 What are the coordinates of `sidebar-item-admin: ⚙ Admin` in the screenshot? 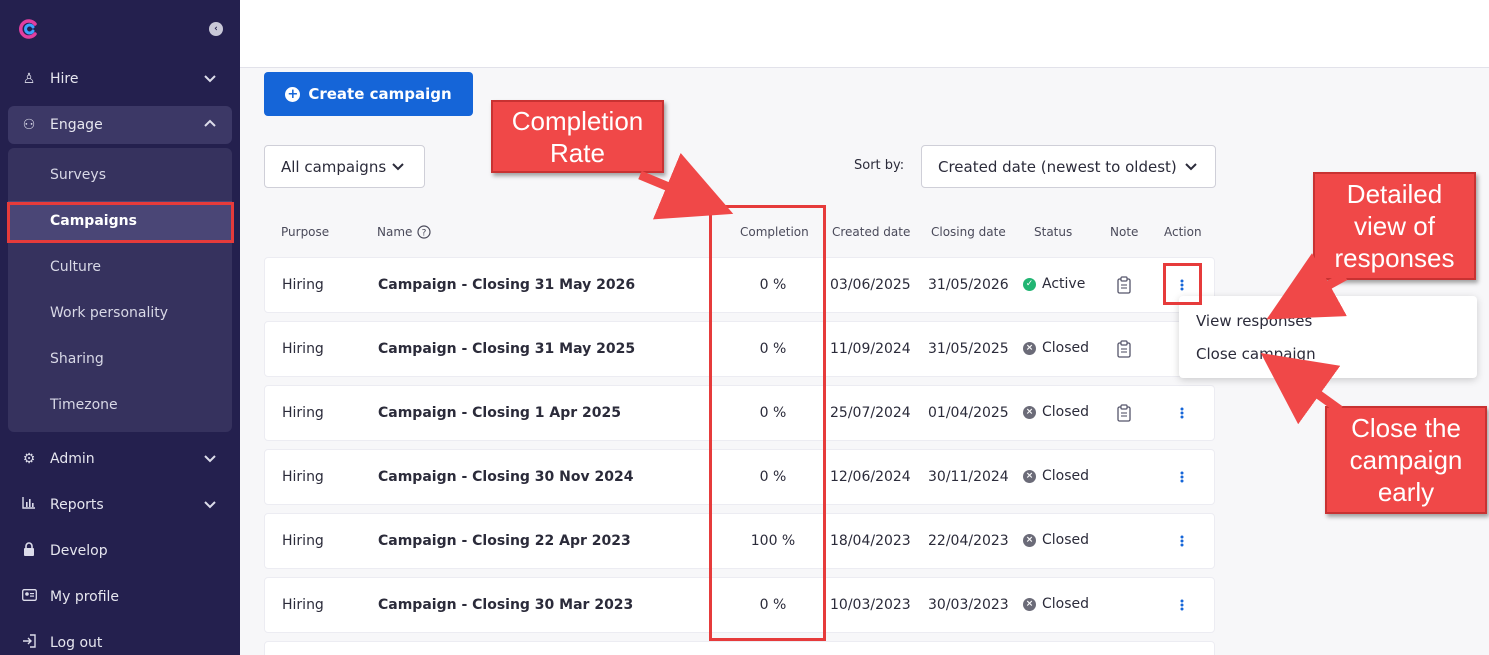 It's located at (120, 459).